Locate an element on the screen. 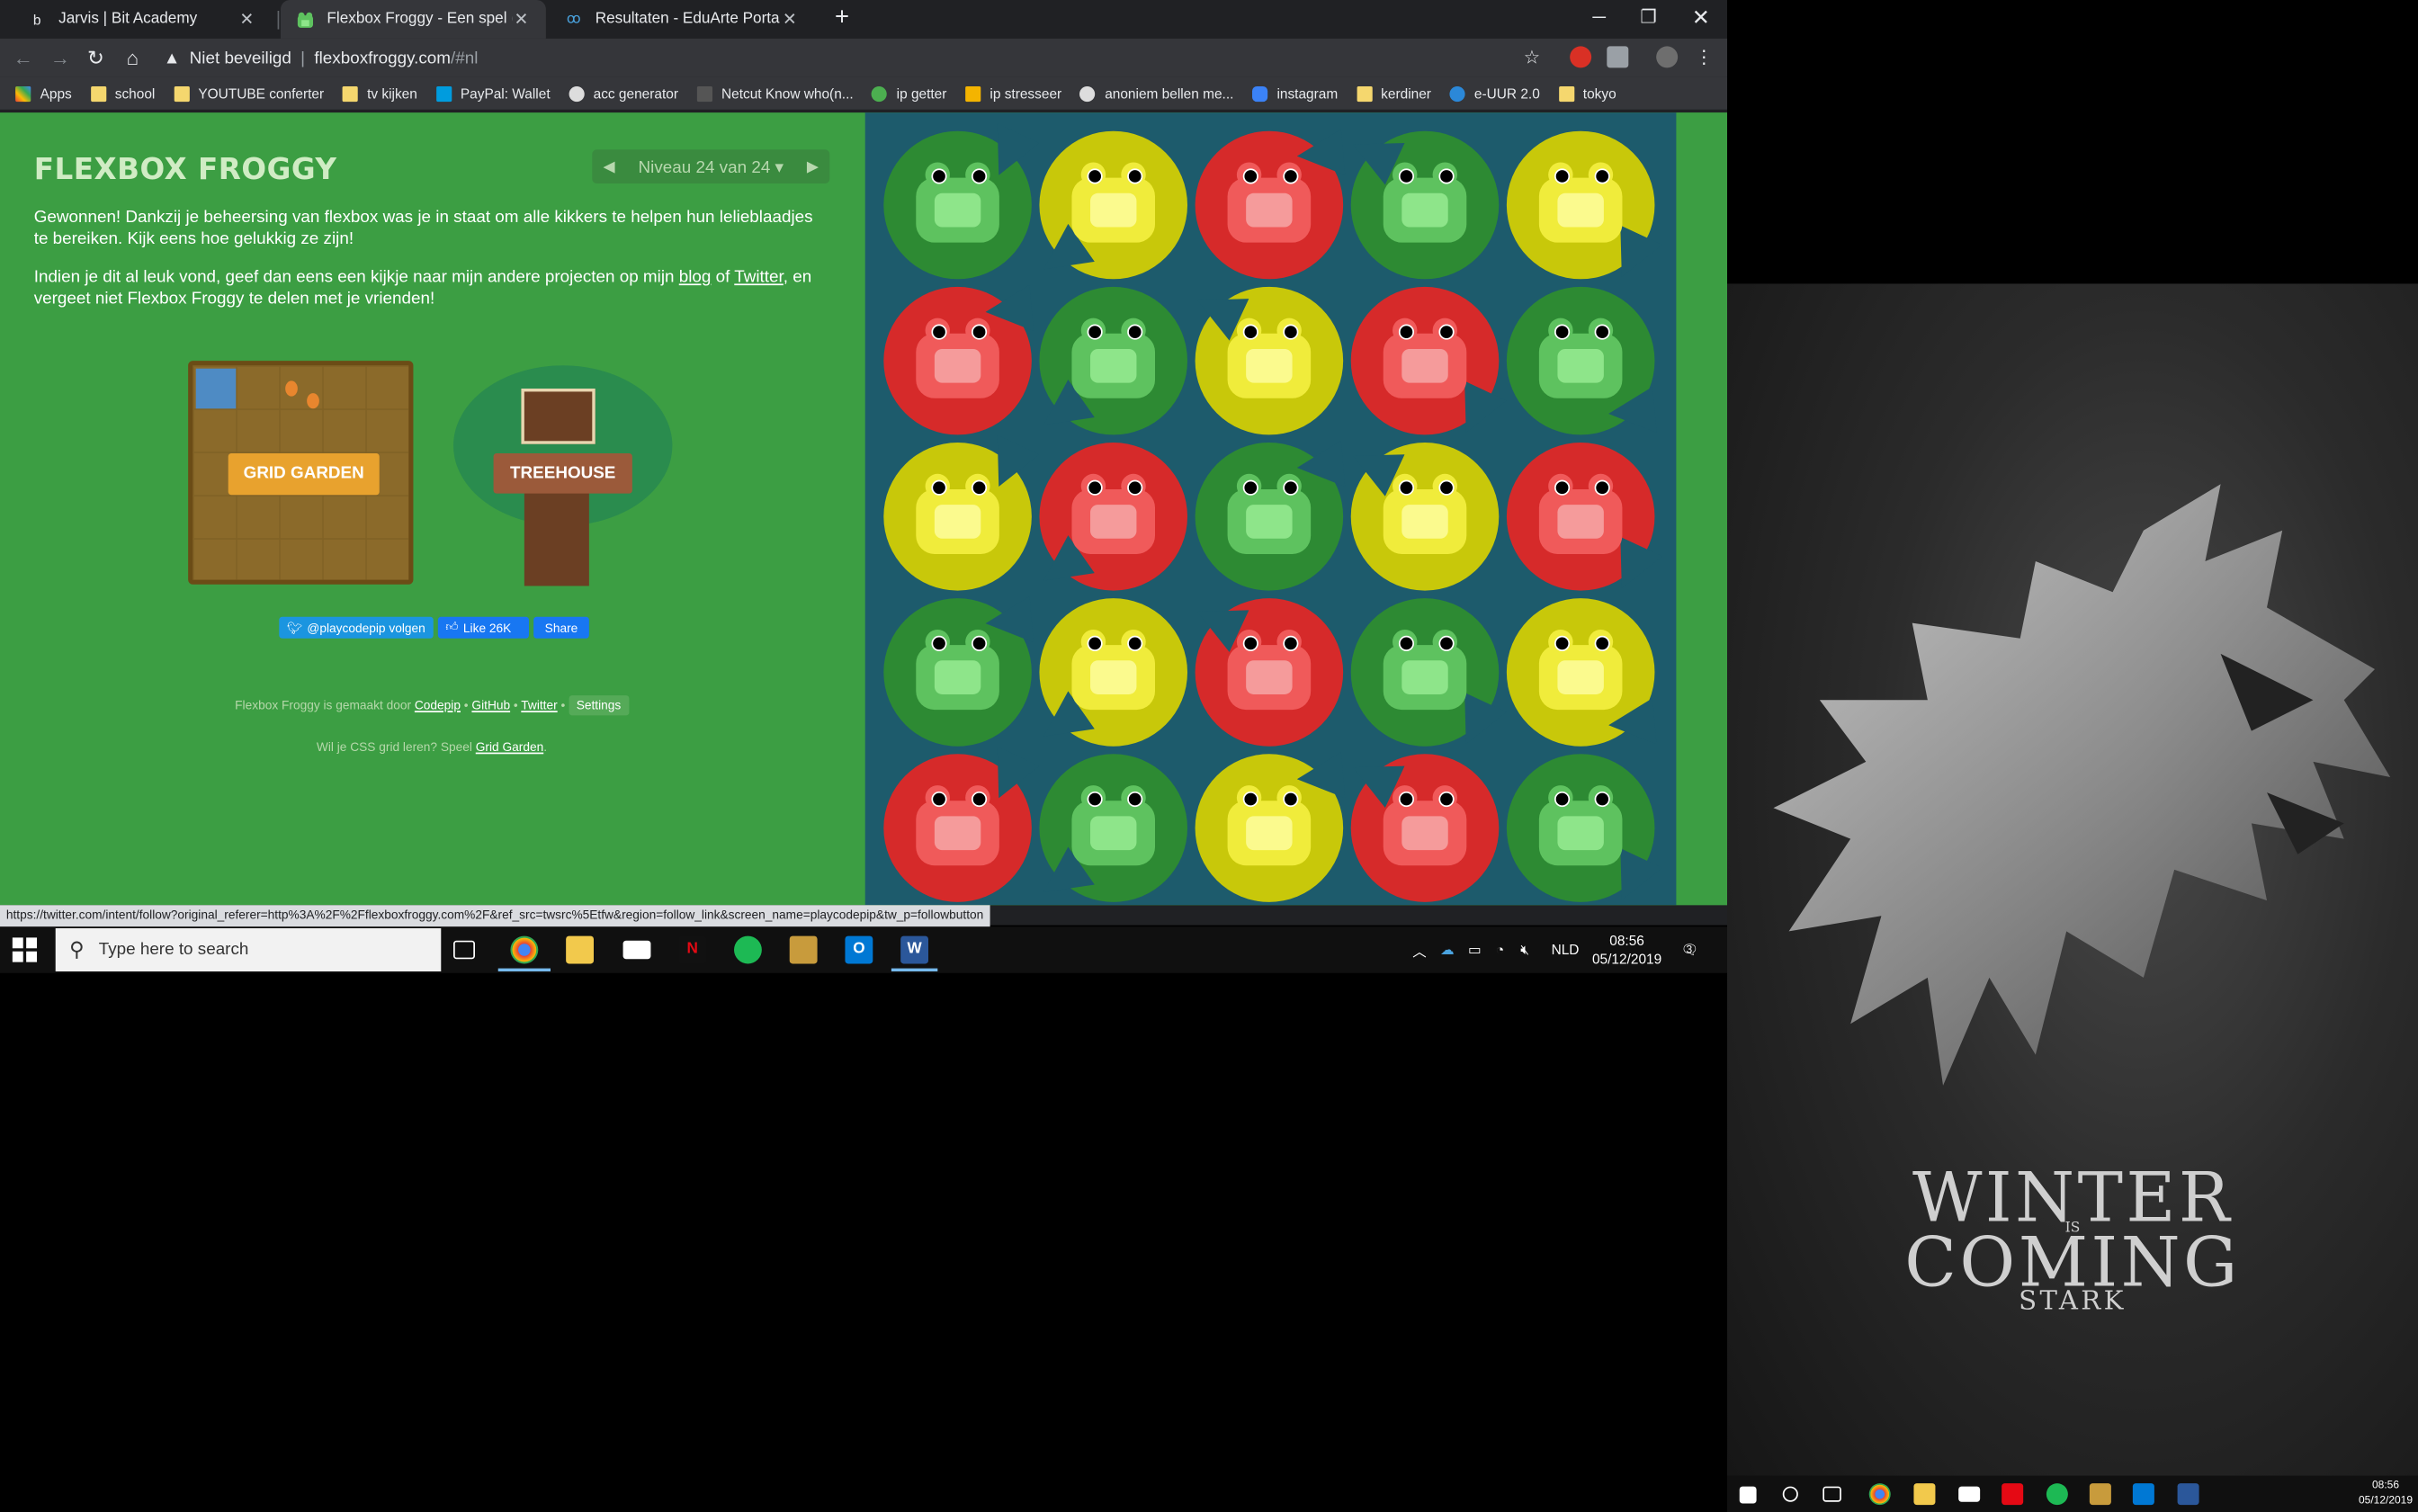 This screenshot has height=1512, width=2418. notifications-icon: 🗨︎ 3 is located at coordinates (1690, 949).